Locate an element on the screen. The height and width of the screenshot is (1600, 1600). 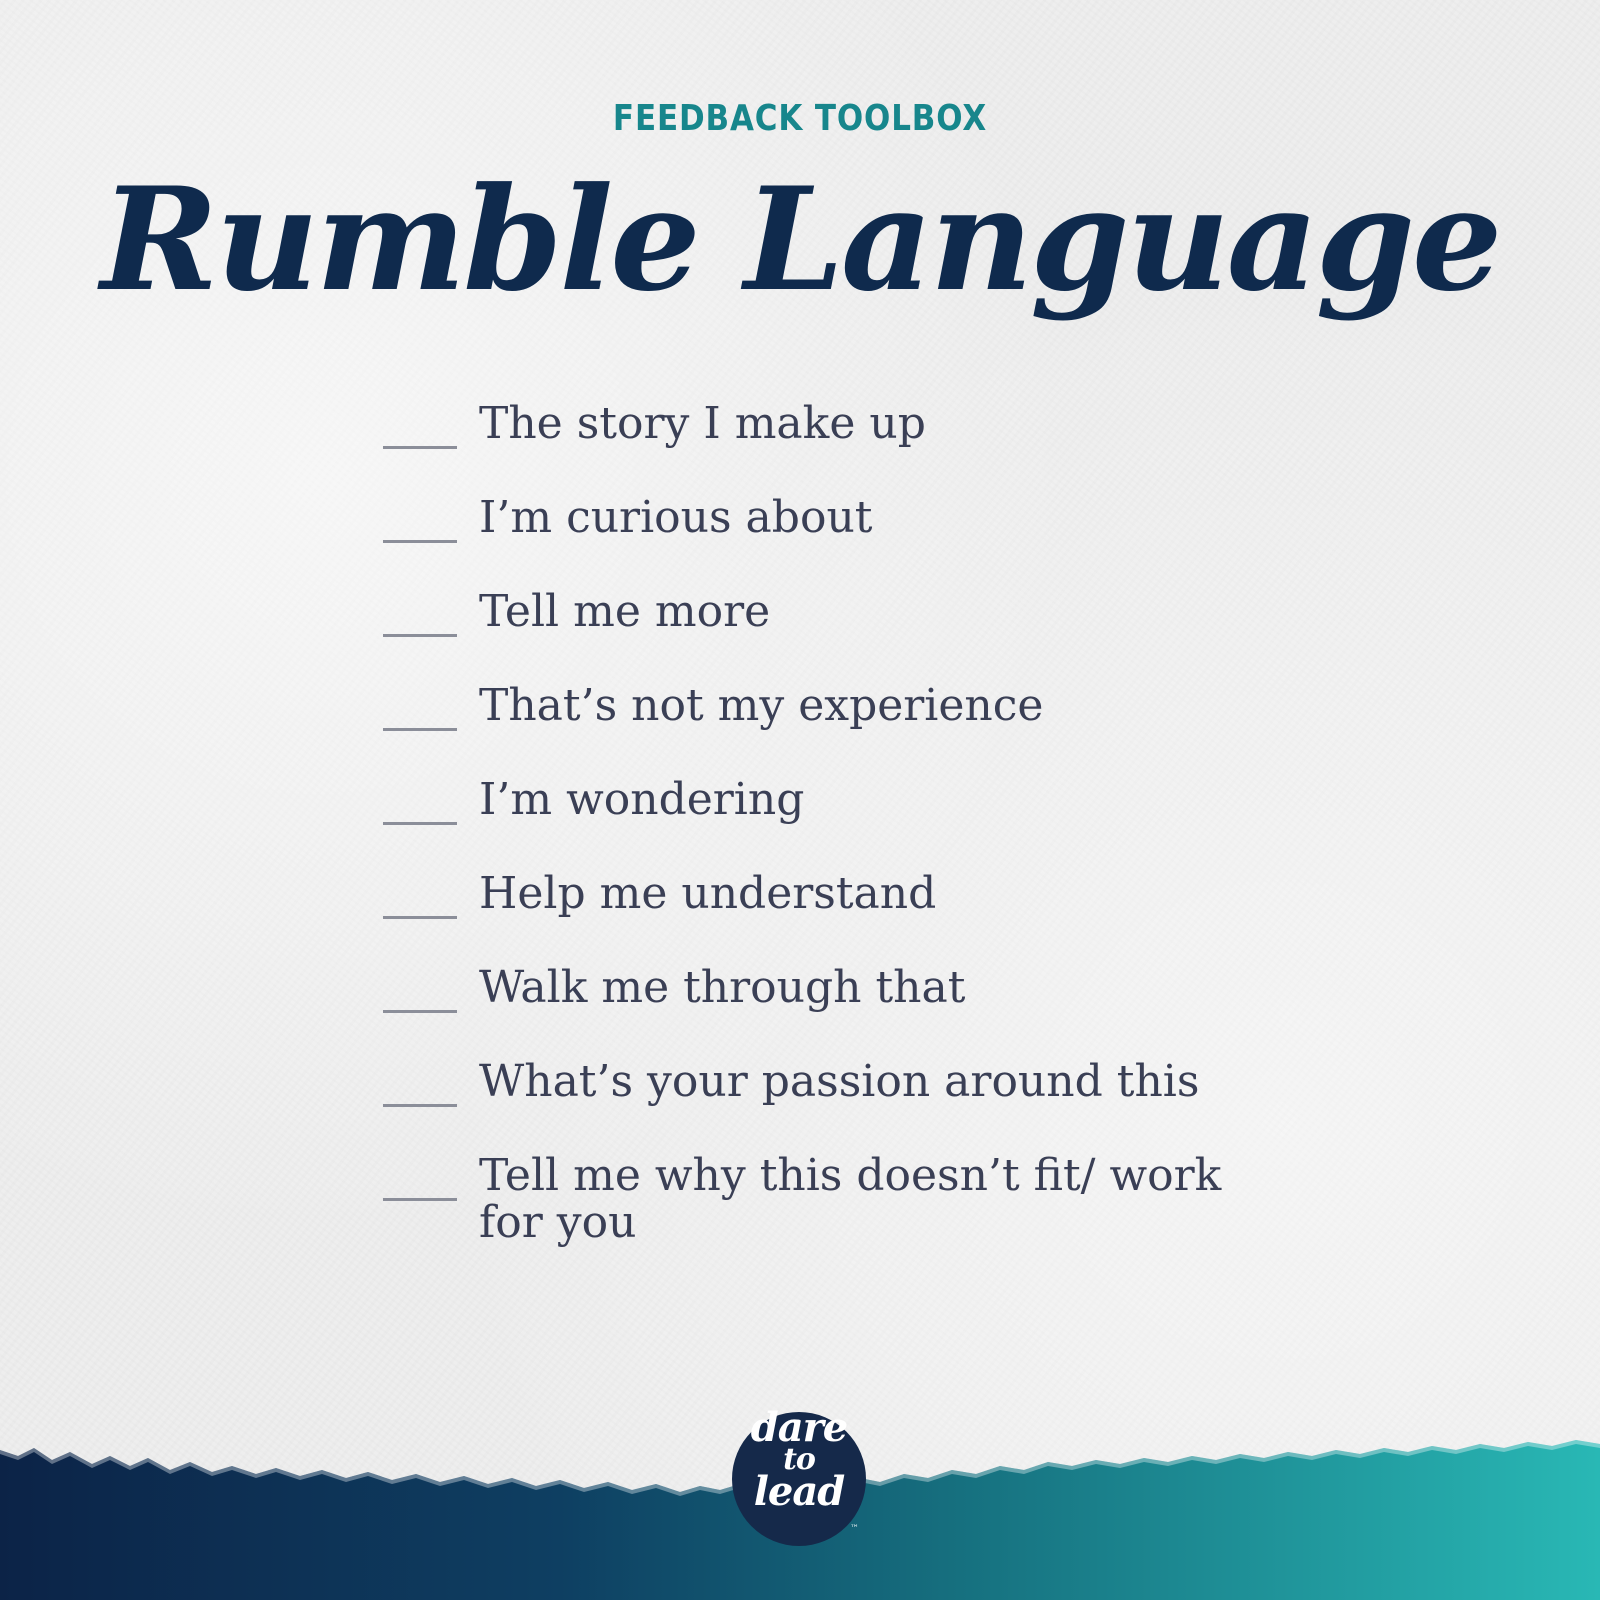
list-item: Help me understand is located at coordinates (821, 905).